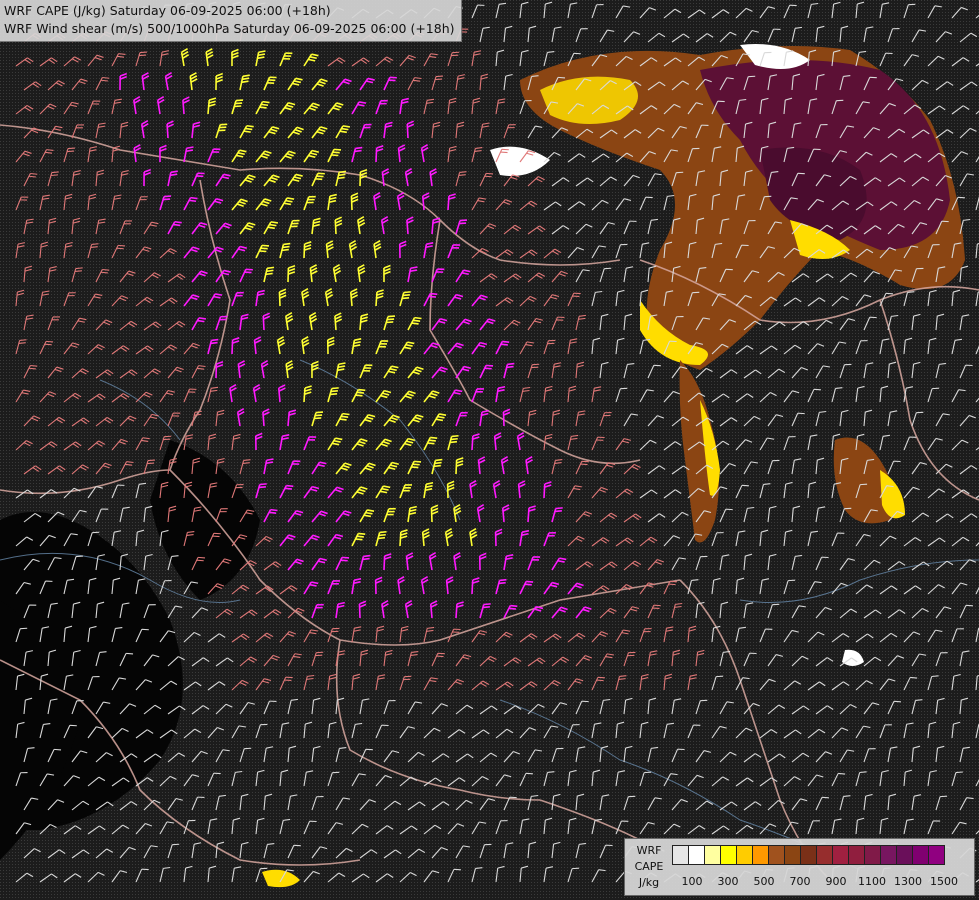 The height and width of the screenshot is (900, 979). What do you see at coordinates (649, 866) in the screenshot?
I see `legend-label-variable: CAPE` at bounding box center [649, 866].